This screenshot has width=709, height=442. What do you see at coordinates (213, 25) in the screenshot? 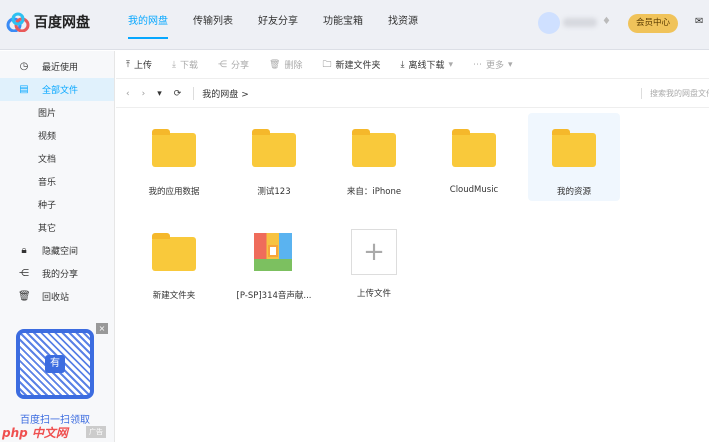
I see `nav-transfer: 传输列表` at bounding box center [213, 25].